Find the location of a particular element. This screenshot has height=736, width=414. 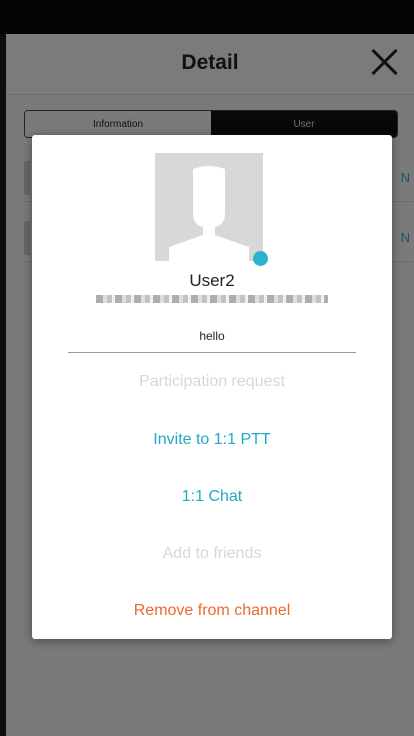

chat-button: 1:1 Chat is located at coordinates (212, 497).